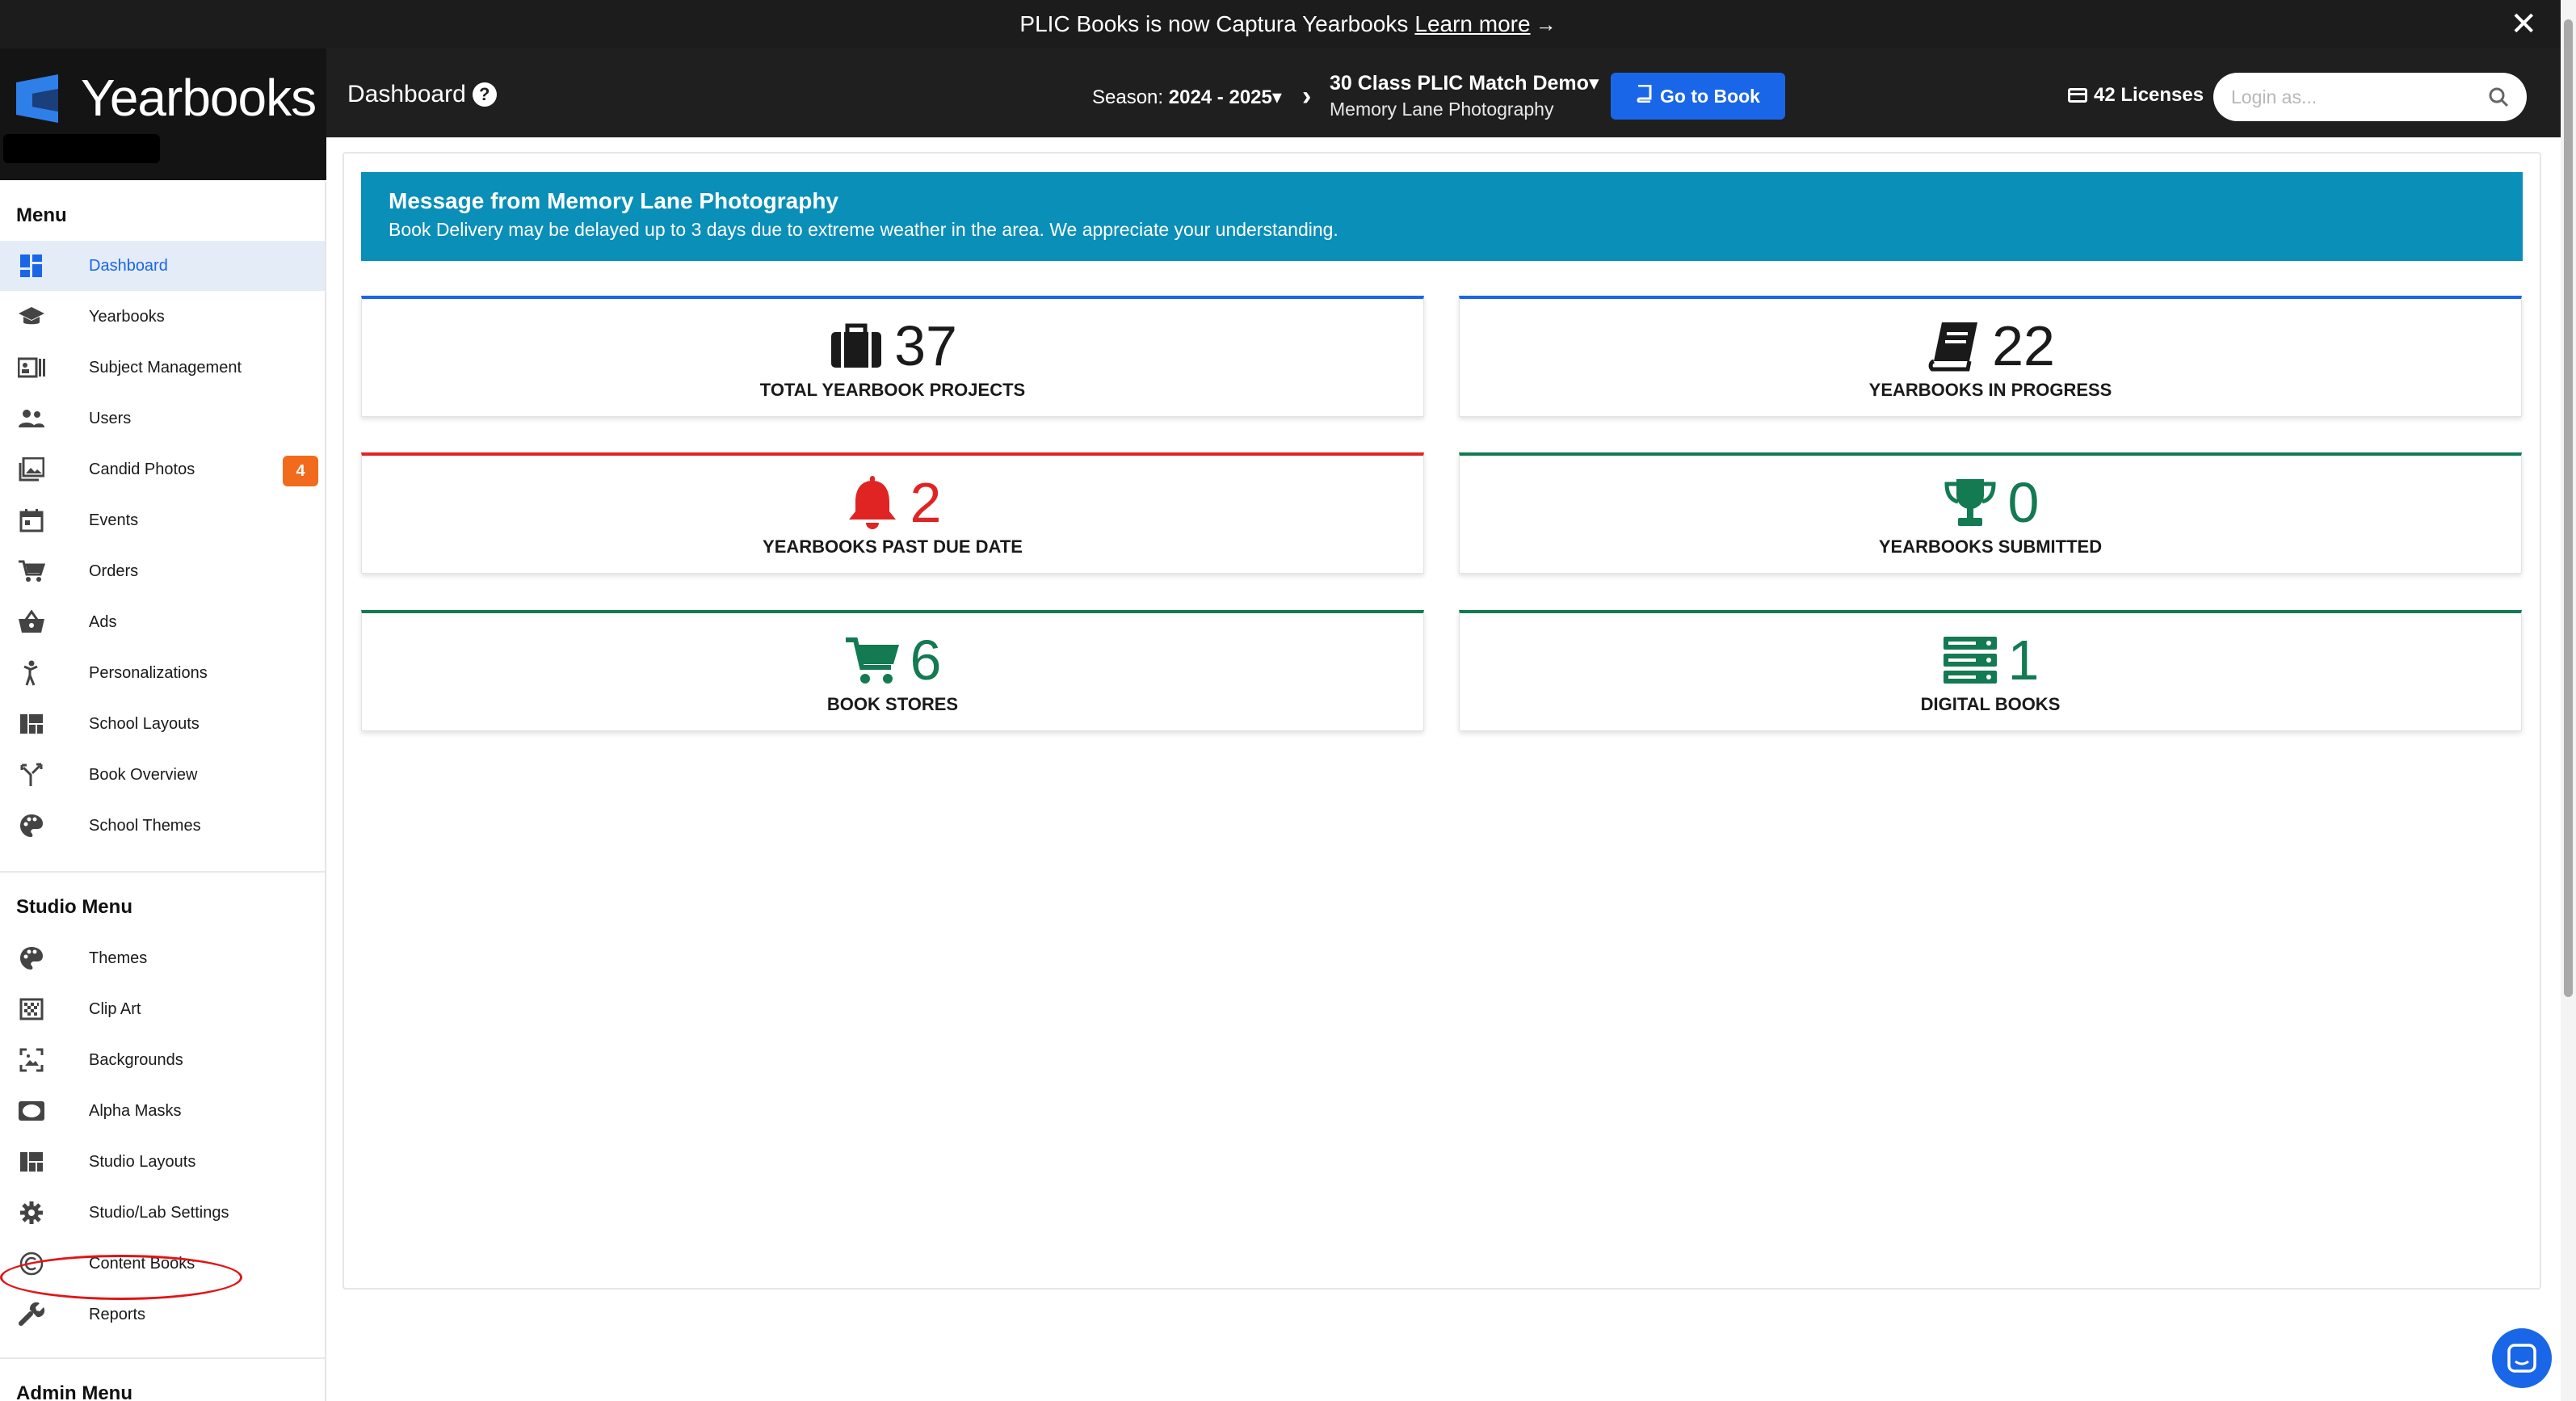 The height and width of the screenshot is (1401, 2576). What do you see at coordinates (32, 1315) in the screenshot?
I see `wrench-icon` at bounding box center [32, 1315].